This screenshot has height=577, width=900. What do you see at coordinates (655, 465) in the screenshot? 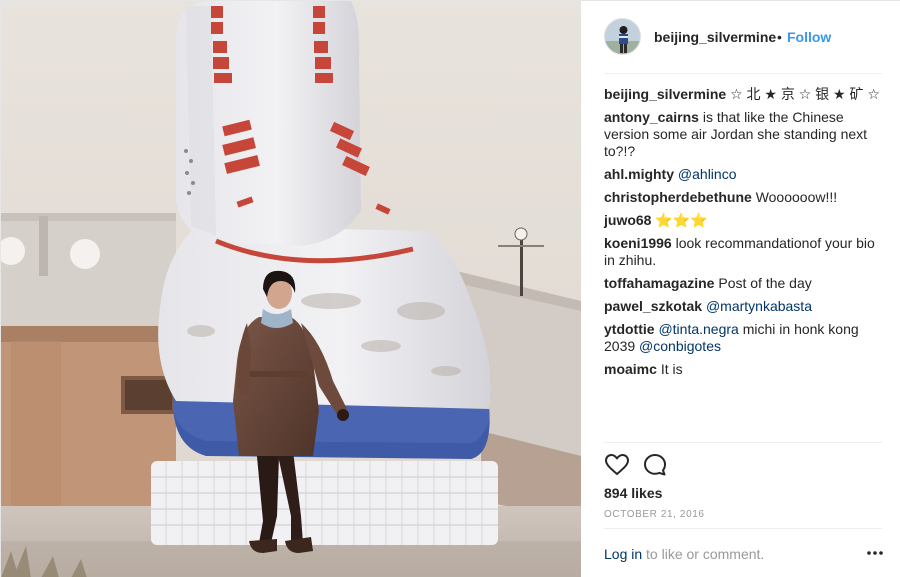
I see `speech-bubble-icon` at bounding box center [655, 465].